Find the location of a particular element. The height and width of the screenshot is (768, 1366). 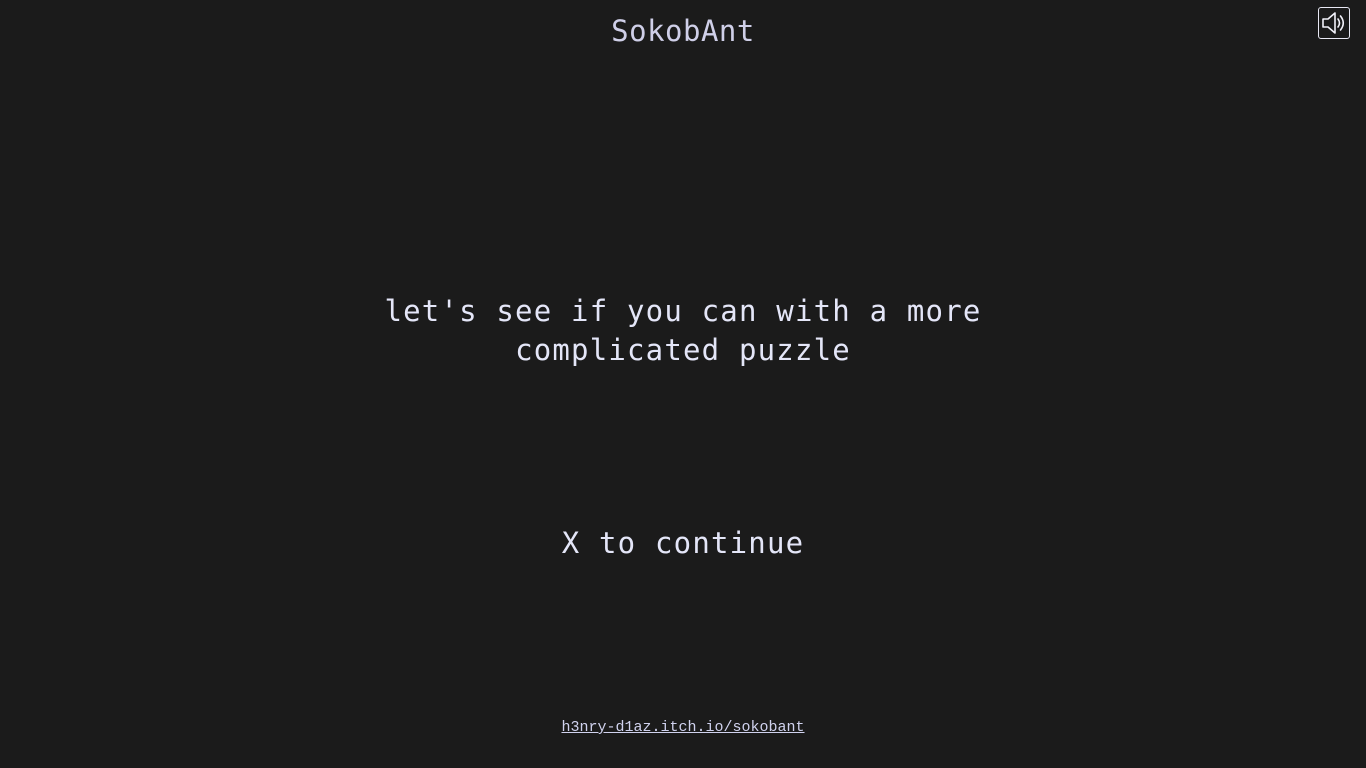

continue-prompt: X to continue is located at coordinates (683, 543).